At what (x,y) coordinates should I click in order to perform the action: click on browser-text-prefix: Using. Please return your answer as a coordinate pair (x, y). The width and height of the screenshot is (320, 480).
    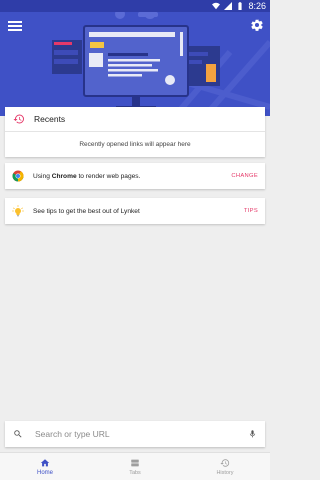
    Looking at the image, I should click on (42, 176).